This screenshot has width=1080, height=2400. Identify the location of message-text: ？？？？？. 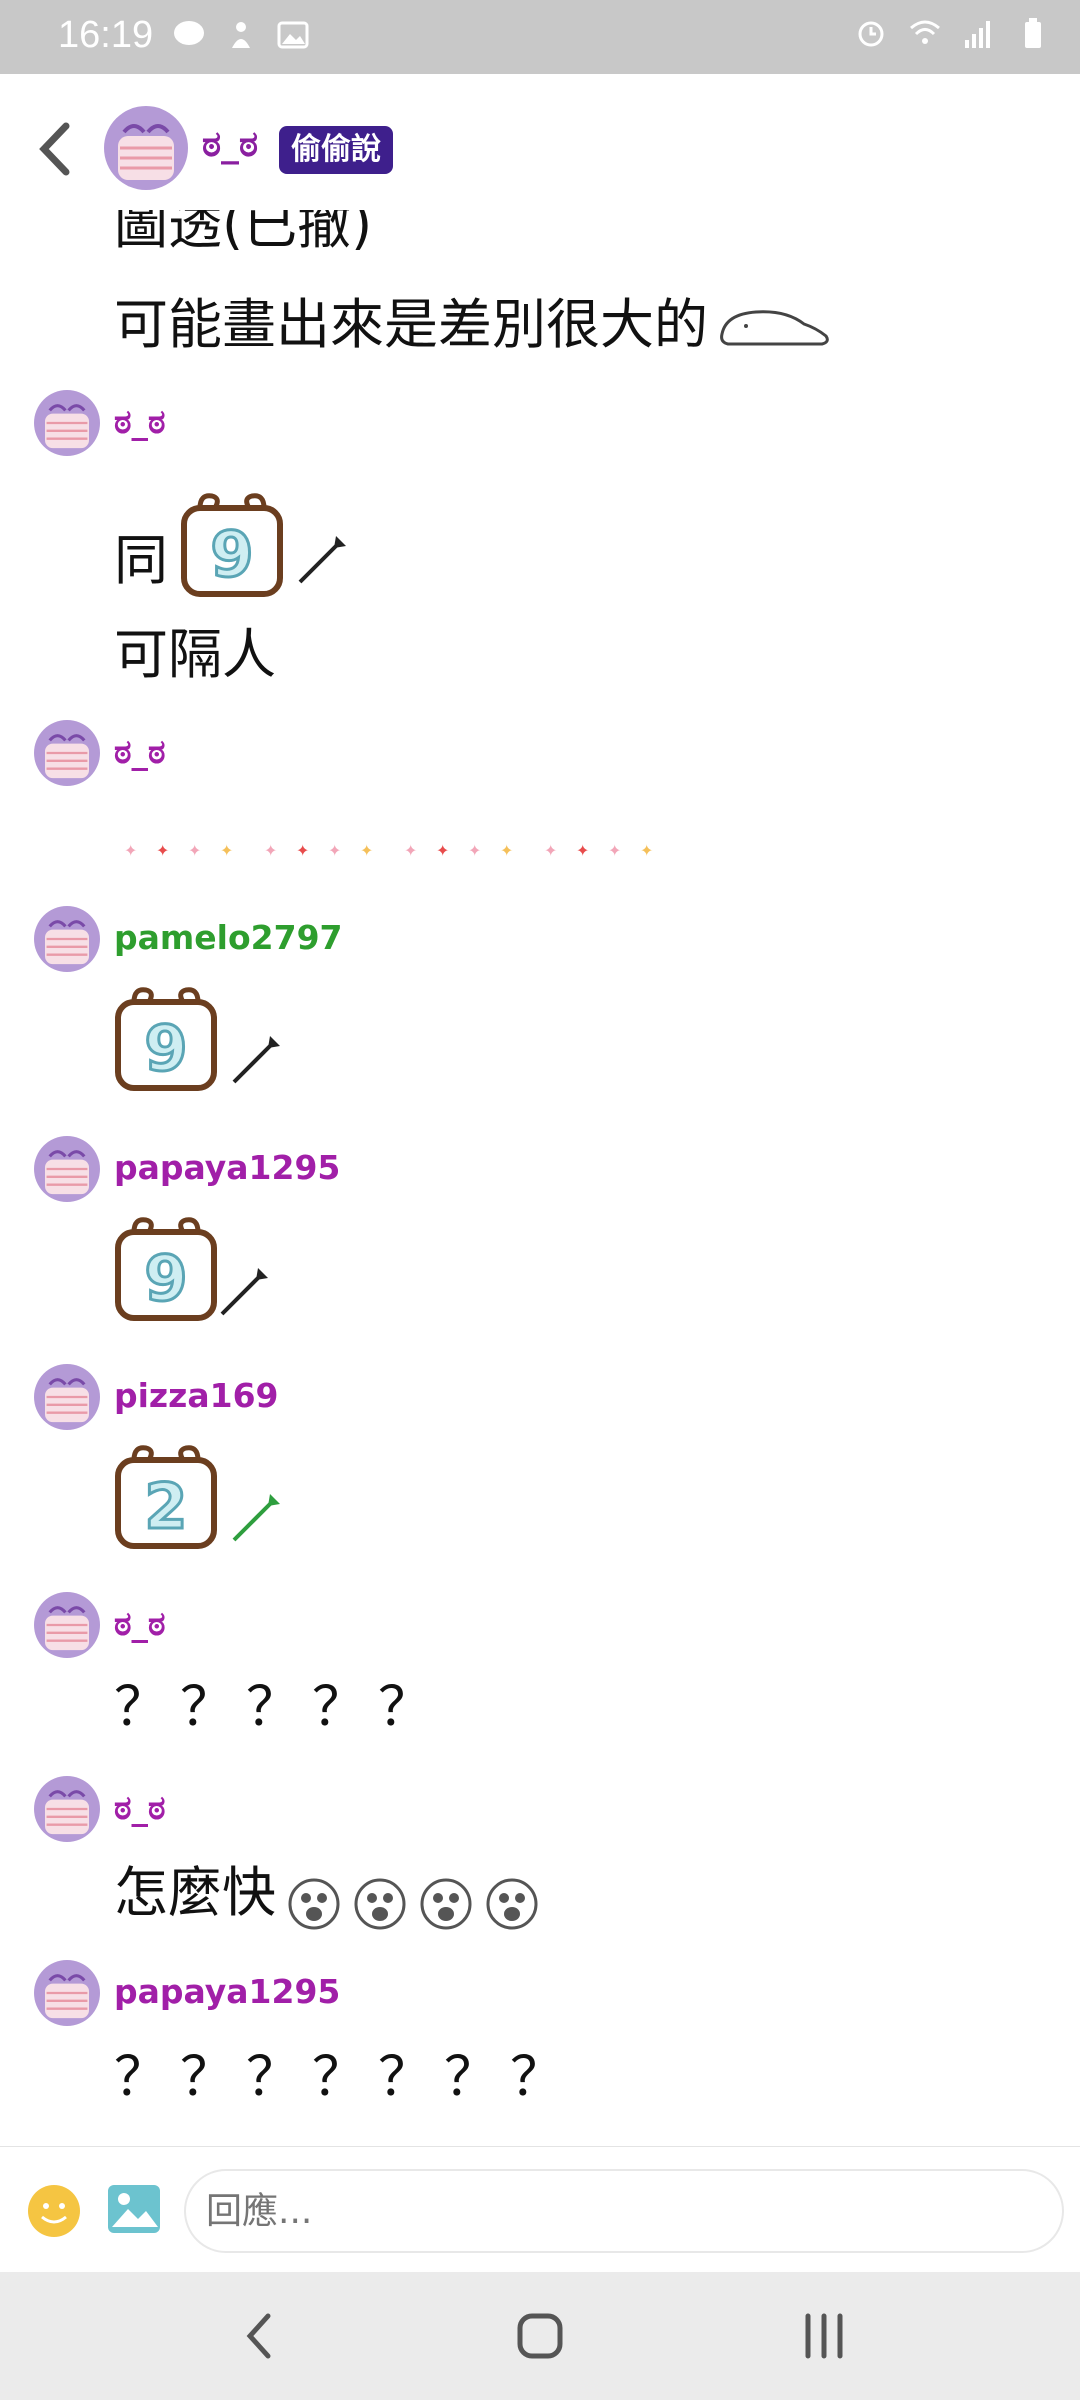
(279, 1706).